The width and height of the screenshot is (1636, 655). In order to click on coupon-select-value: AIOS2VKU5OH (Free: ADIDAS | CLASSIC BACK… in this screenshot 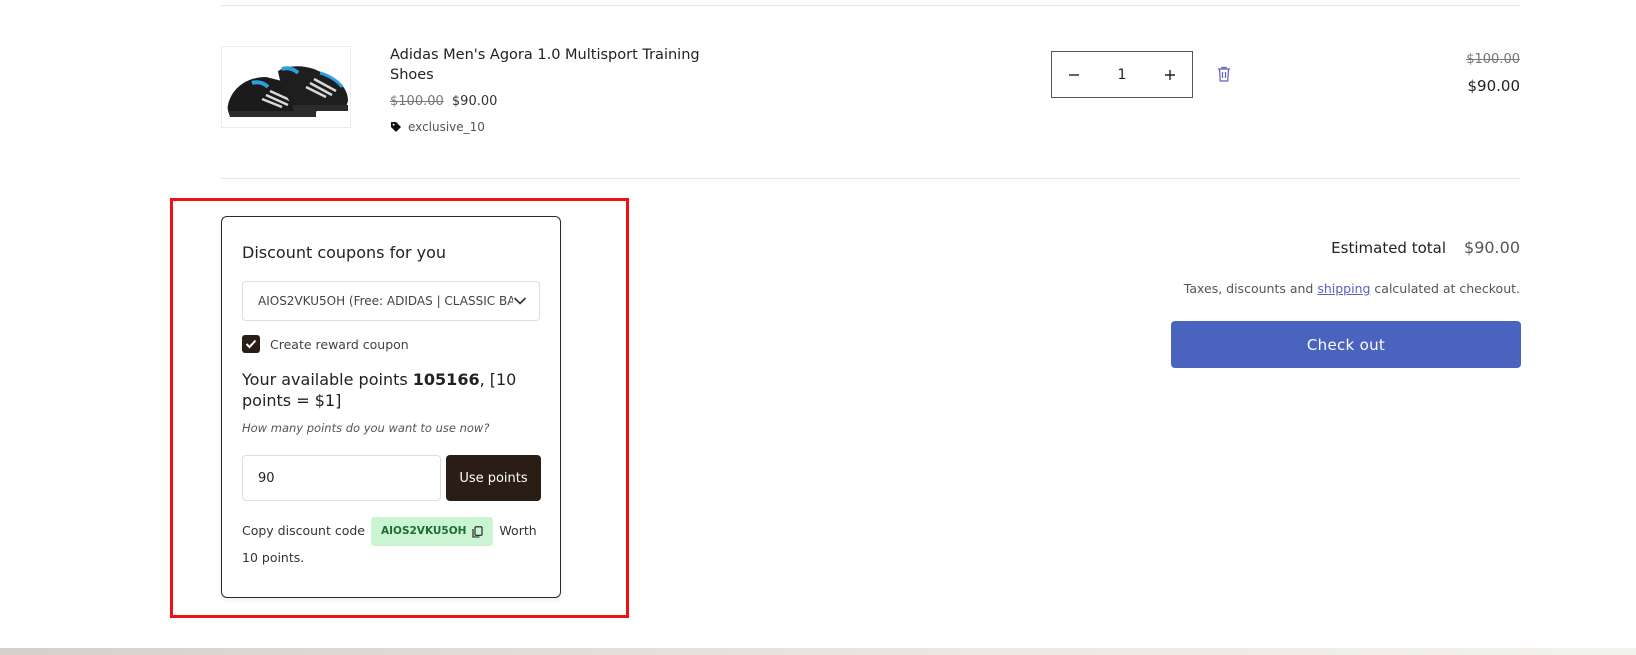, I will do `click(385, 301)`.